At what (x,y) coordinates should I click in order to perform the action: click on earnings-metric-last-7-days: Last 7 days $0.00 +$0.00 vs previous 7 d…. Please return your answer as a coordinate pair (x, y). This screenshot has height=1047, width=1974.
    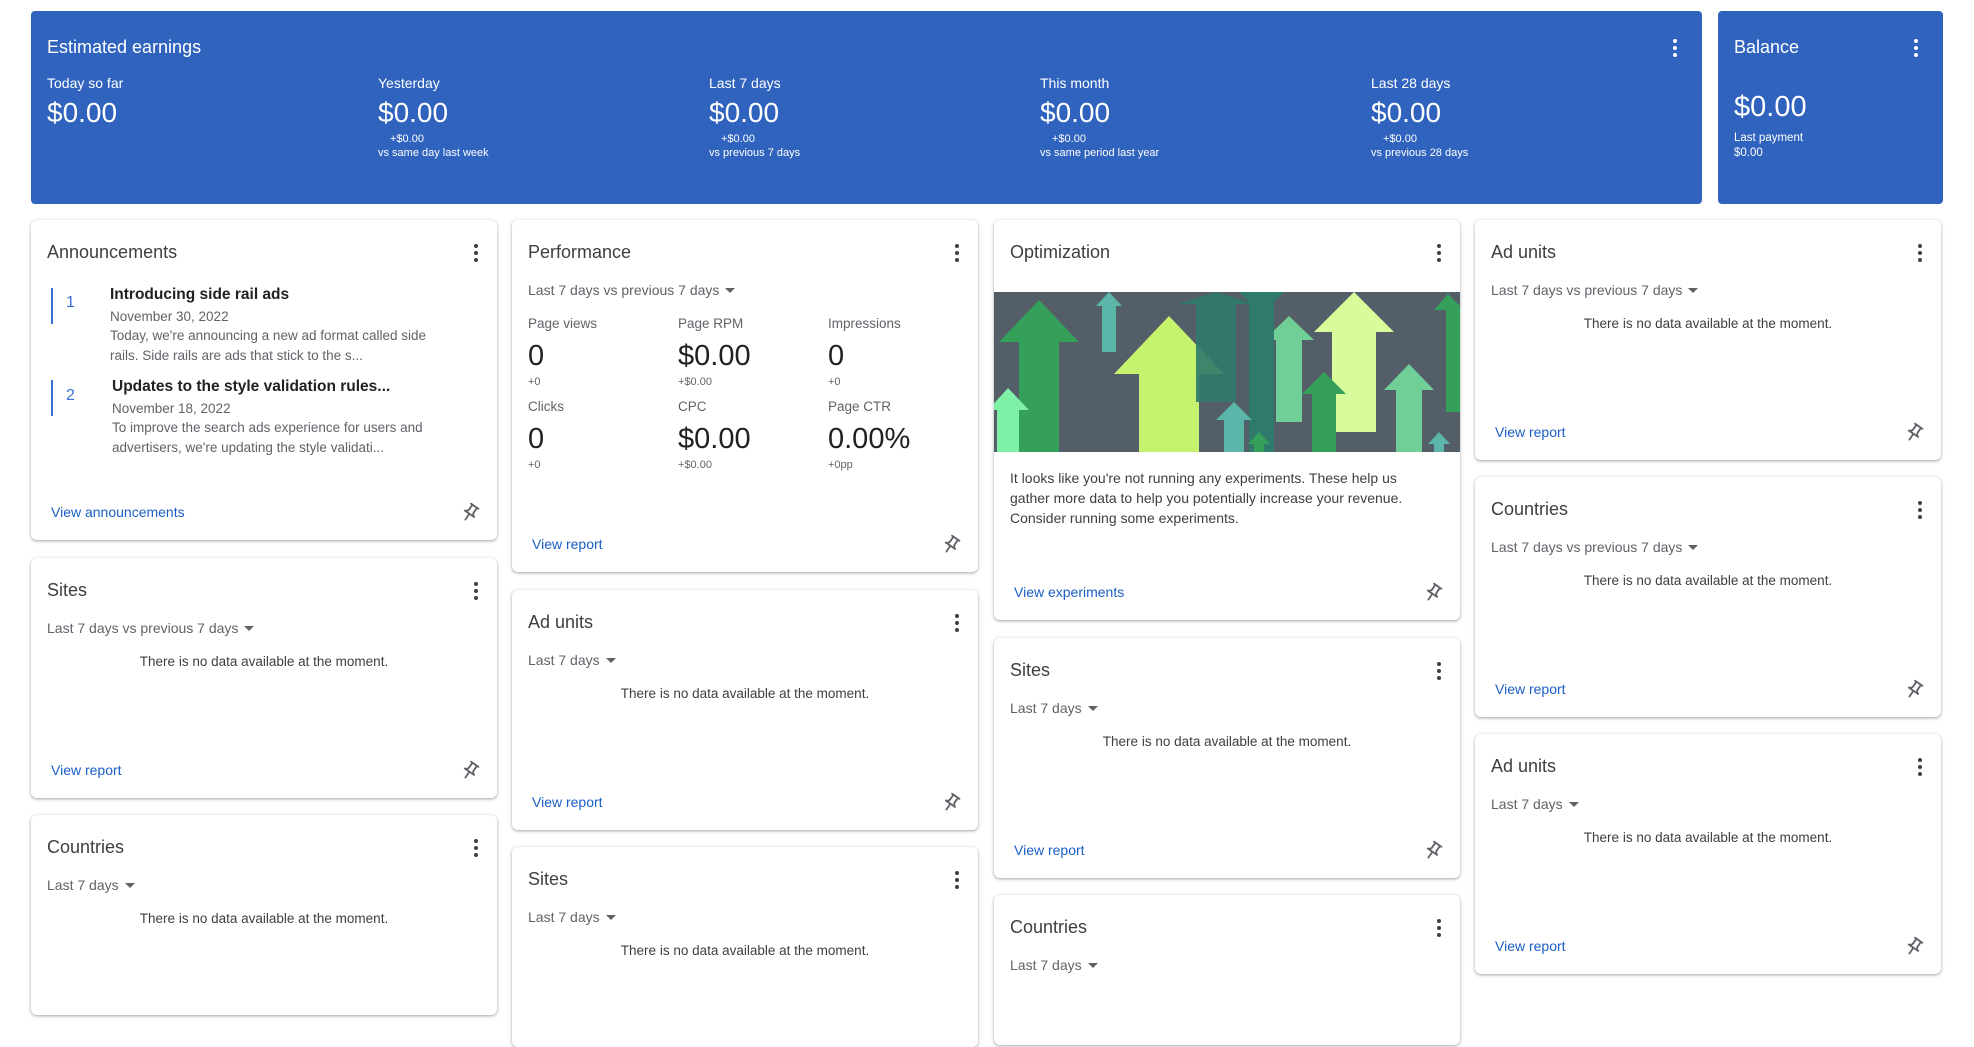
    Looking at the image, I should click on (754, 117).